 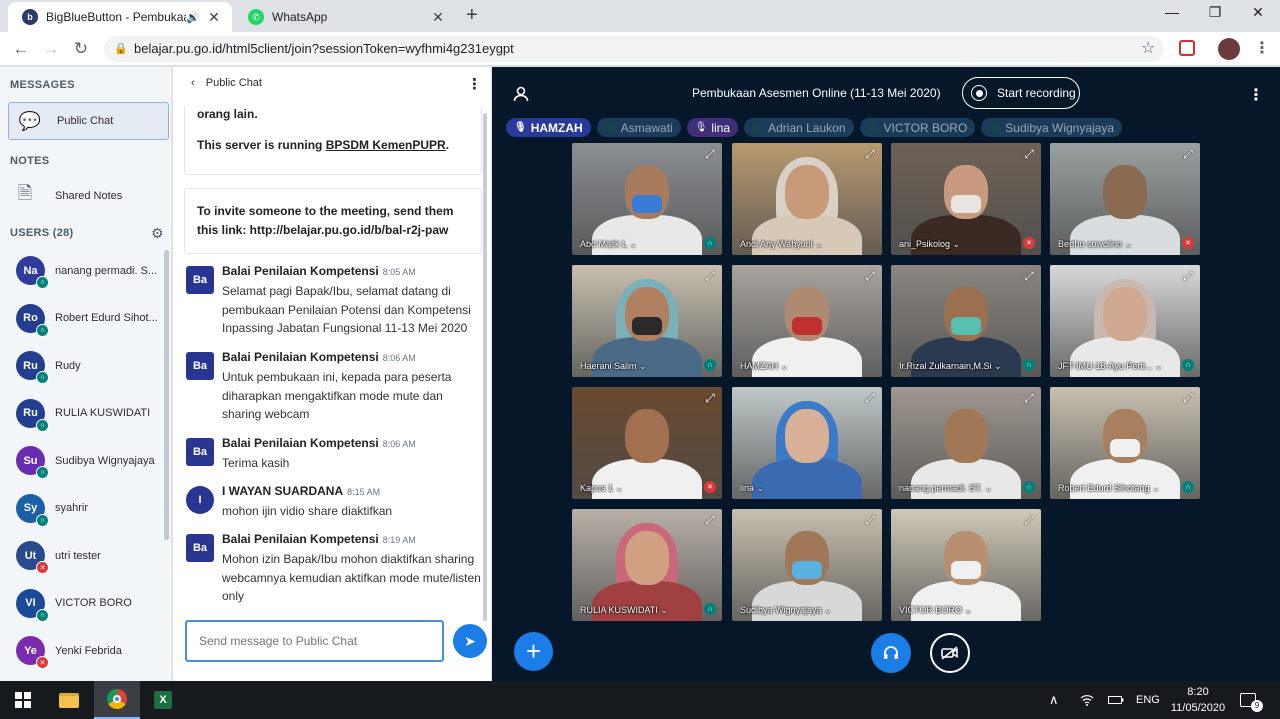 I want to click on chat-back-button: ‹ Public Chat, so click(x=226, y=83).